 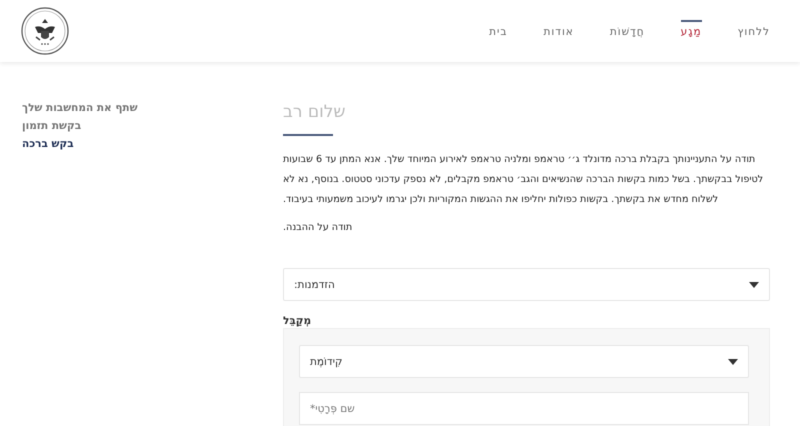 What do you see at coordinates (558, 31) in the screenshot?
I see `nav-link: אודות` at bounding box center [558, 31].